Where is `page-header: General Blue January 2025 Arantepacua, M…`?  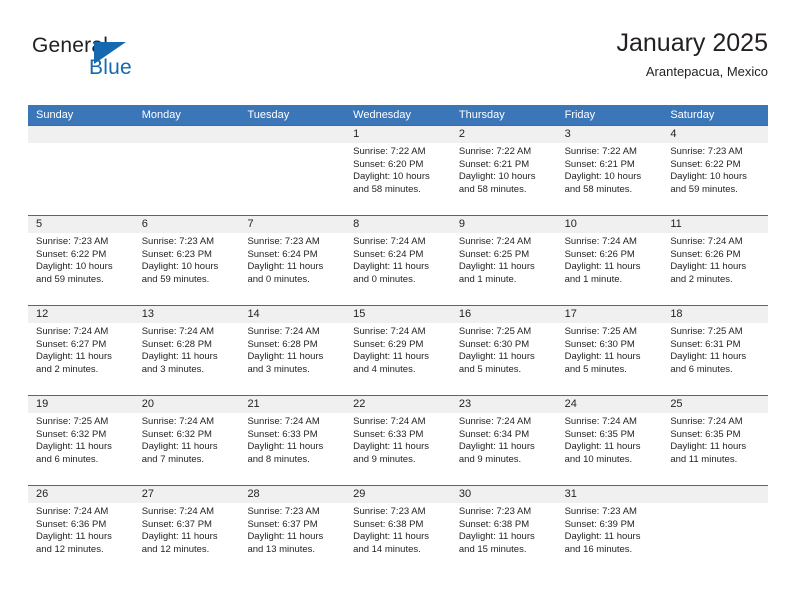 page-header: General Blue January 2025 Arantepacua, M… is located at coordinates (398, 63).